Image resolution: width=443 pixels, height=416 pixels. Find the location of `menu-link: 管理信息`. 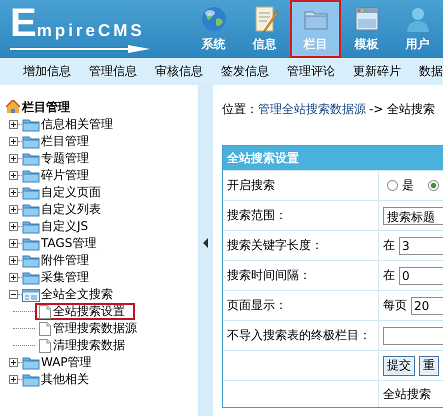

menu-link: 管理信息 is located at coordinates (113, 71).